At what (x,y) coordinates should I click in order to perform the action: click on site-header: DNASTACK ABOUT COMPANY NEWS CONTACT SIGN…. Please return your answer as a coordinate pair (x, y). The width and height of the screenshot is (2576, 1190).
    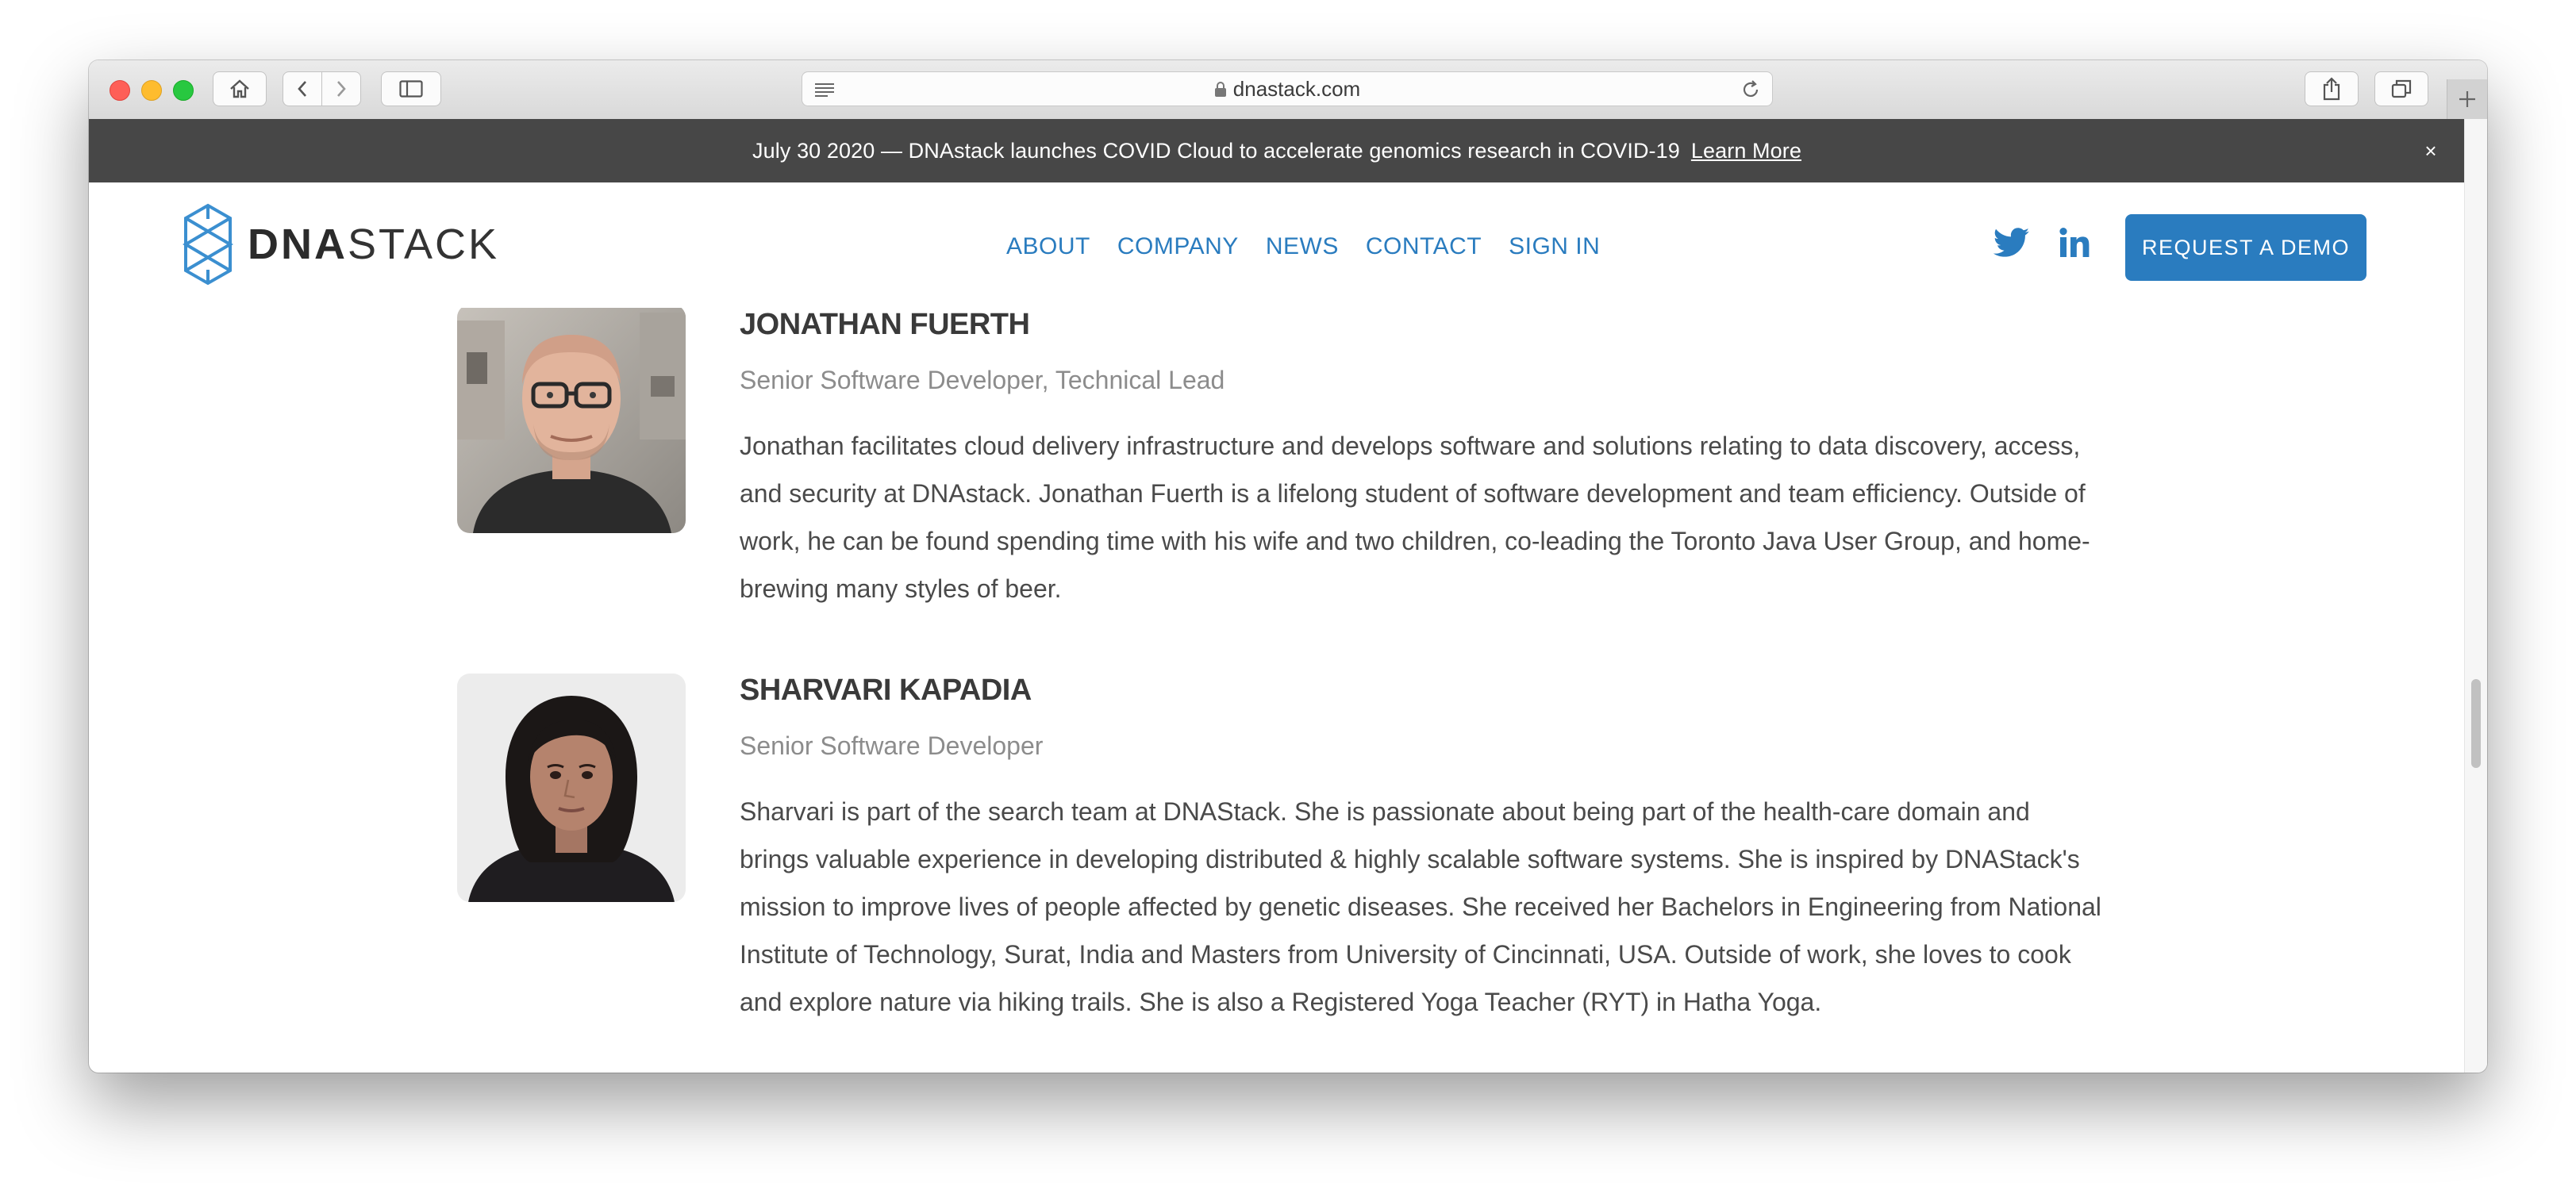
    Looking at the image, I should click on (1277, 245).